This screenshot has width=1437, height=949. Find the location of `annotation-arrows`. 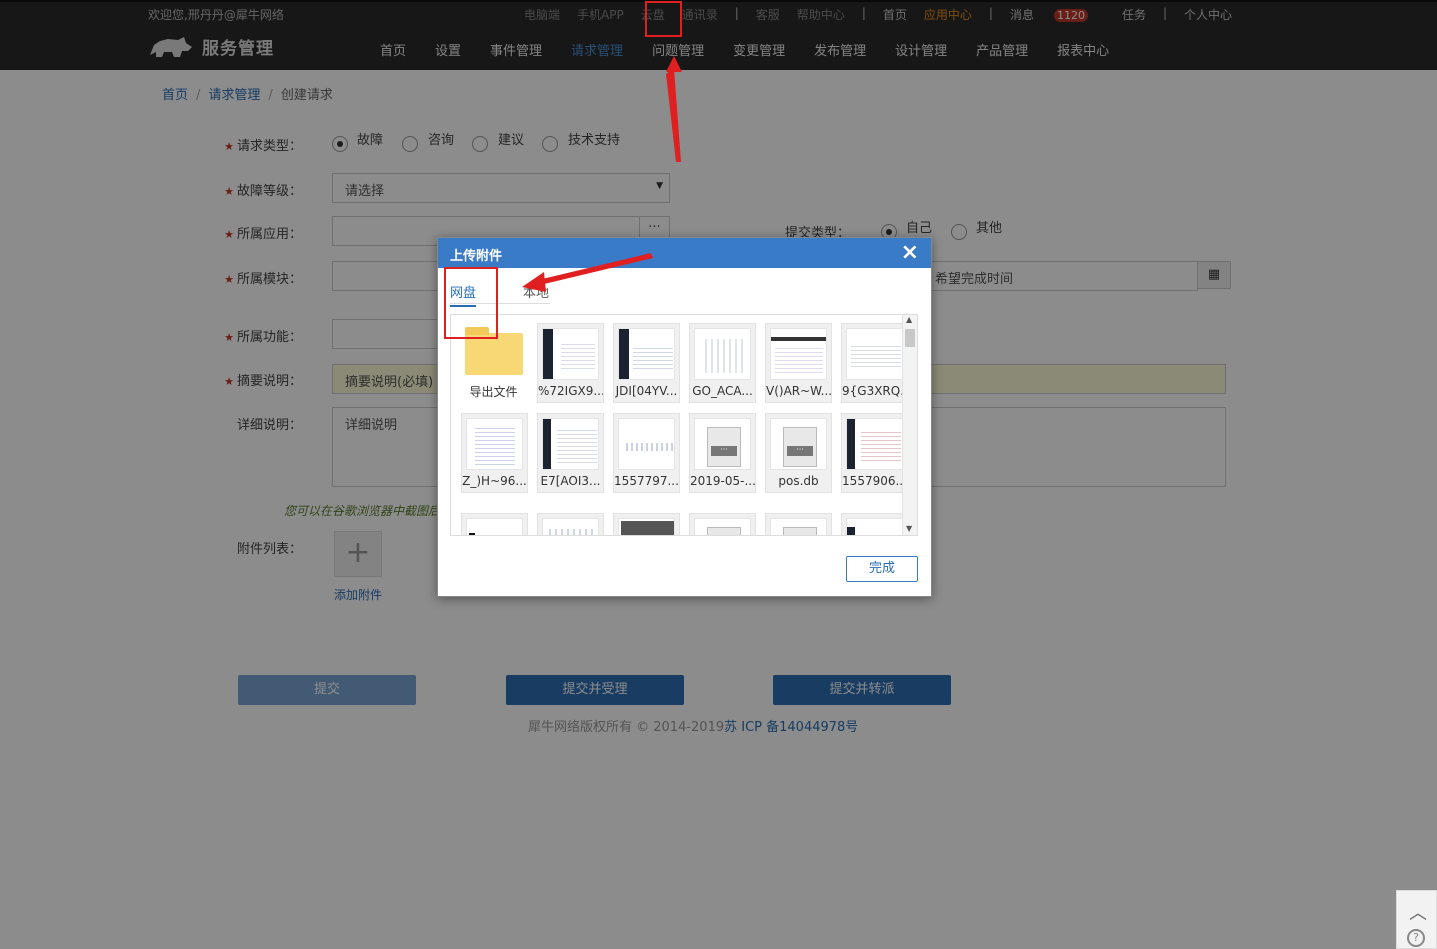

annotation-arrows is located at coordinates (602, 174).